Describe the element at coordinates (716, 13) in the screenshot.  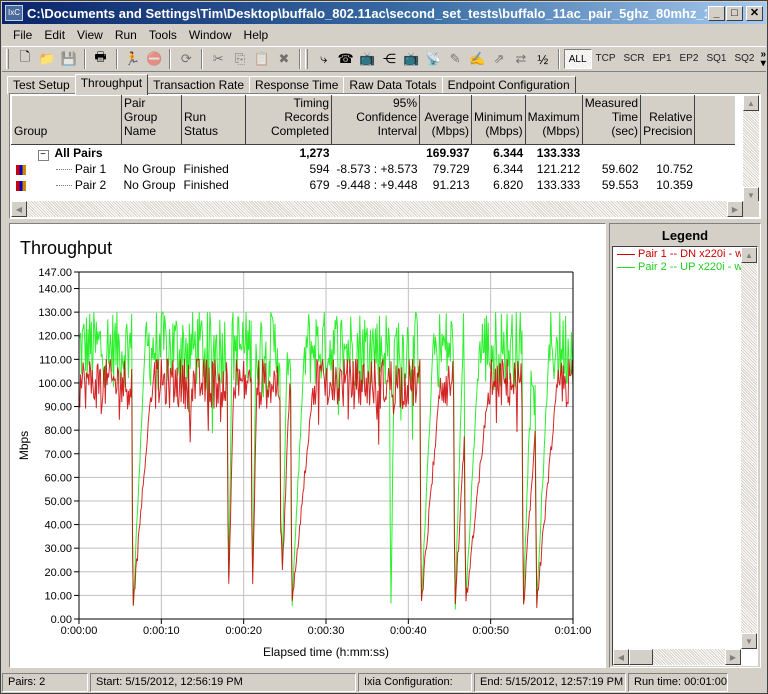
I see `minimize-button: _` at that location.